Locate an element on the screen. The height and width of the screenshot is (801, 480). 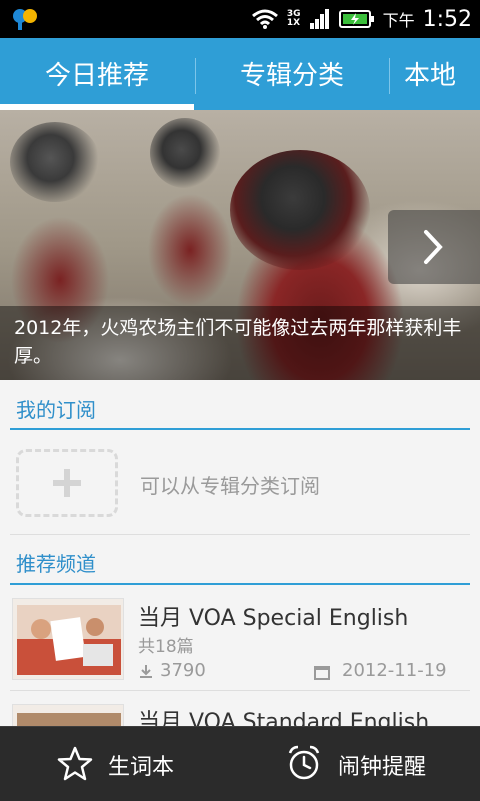
time-prefix: 下午 is located at coordinates (398, 20).